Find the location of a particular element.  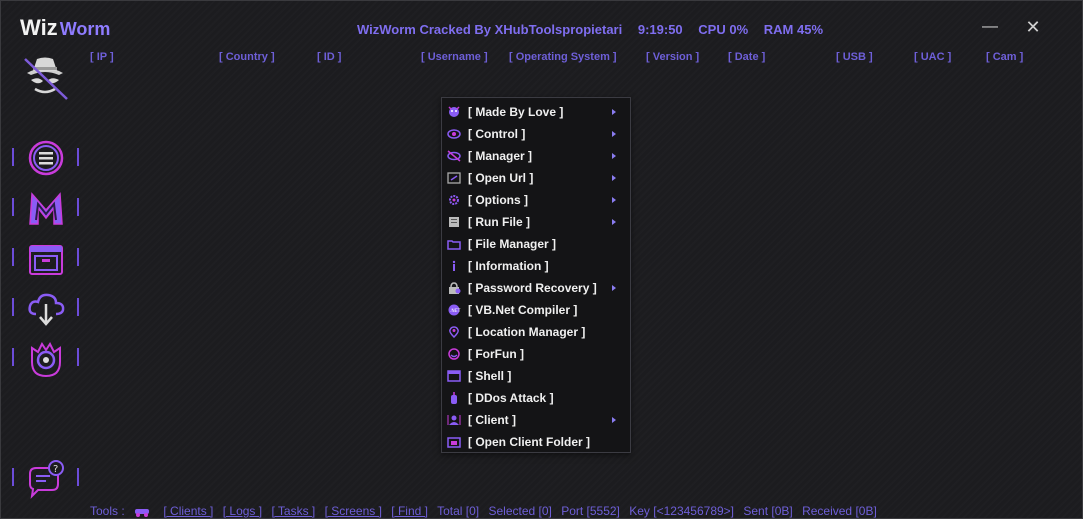

menu-item-open-url: [ Open Url ] is located at coordinates (536, 178).